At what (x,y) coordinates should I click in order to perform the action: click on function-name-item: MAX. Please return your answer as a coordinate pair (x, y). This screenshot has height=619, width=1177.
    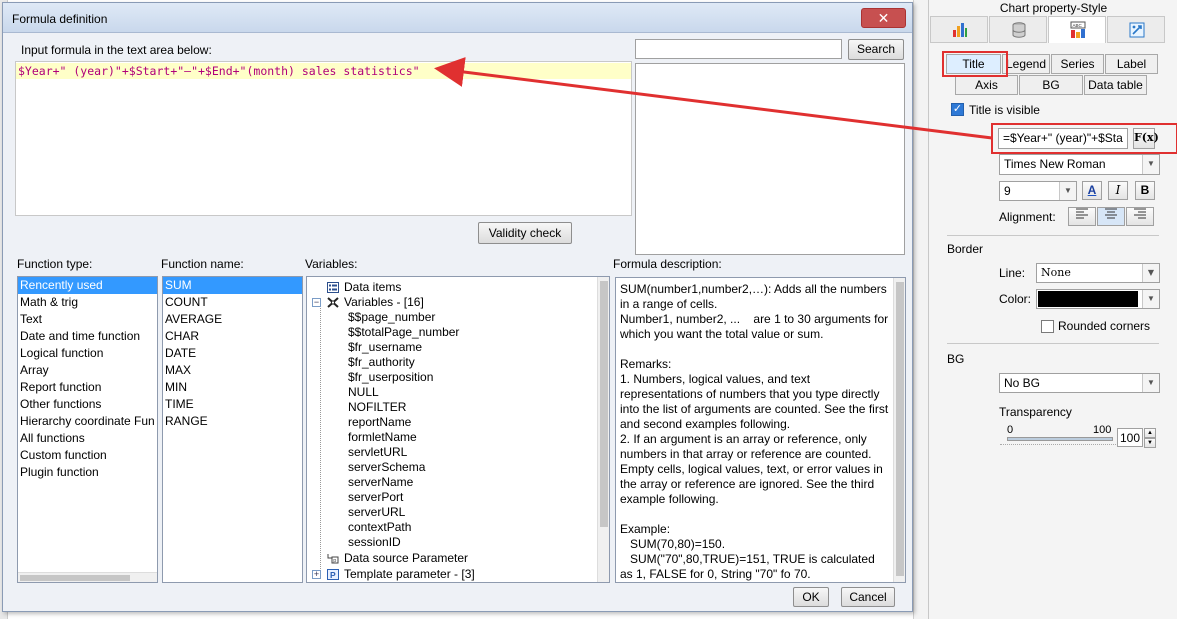
    Looking at the image, I should click on (232, 370).